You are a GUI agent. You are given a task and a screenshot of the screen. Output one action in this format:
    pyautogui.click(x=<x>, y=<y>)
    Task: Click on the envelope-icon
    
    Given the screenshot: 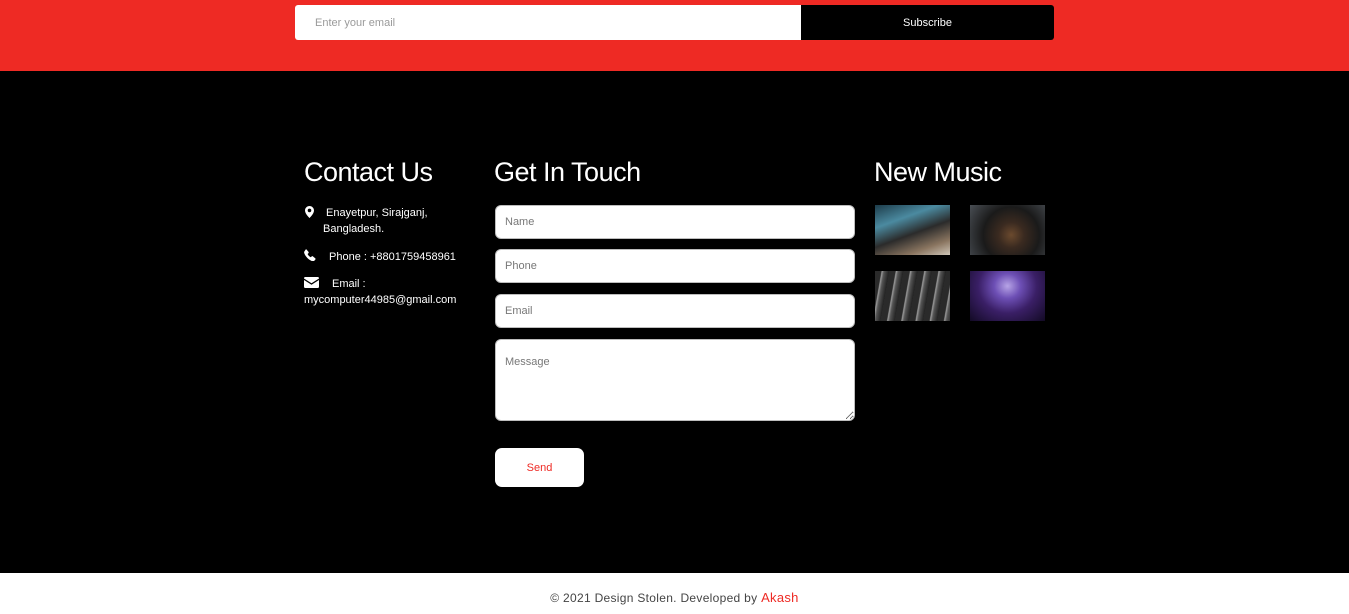 What is the action you would take?
    pyautogui.click(x=311, y=285)
    